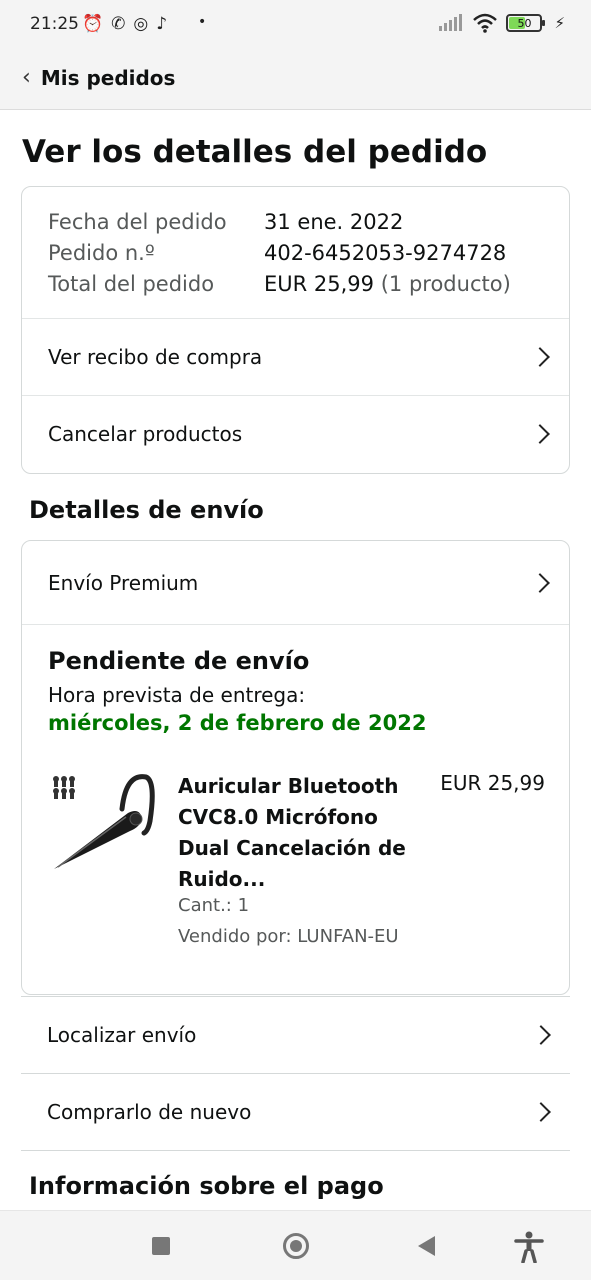 This screenshot has width=591, height=1280. I want to click on accessibility-icon, so click(529, 1247).